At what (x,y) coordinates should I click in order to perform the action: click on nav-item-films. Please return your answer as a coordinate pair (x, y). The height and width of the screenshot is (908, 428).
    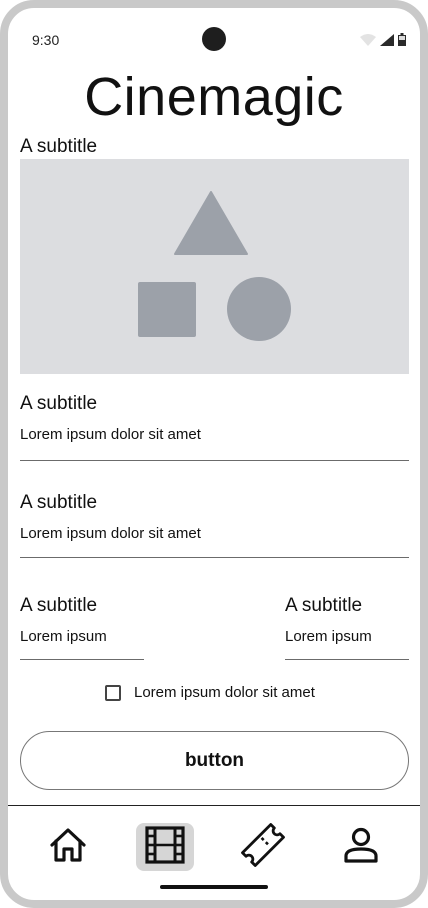
    Looking at the image, I should click on (165, 847).